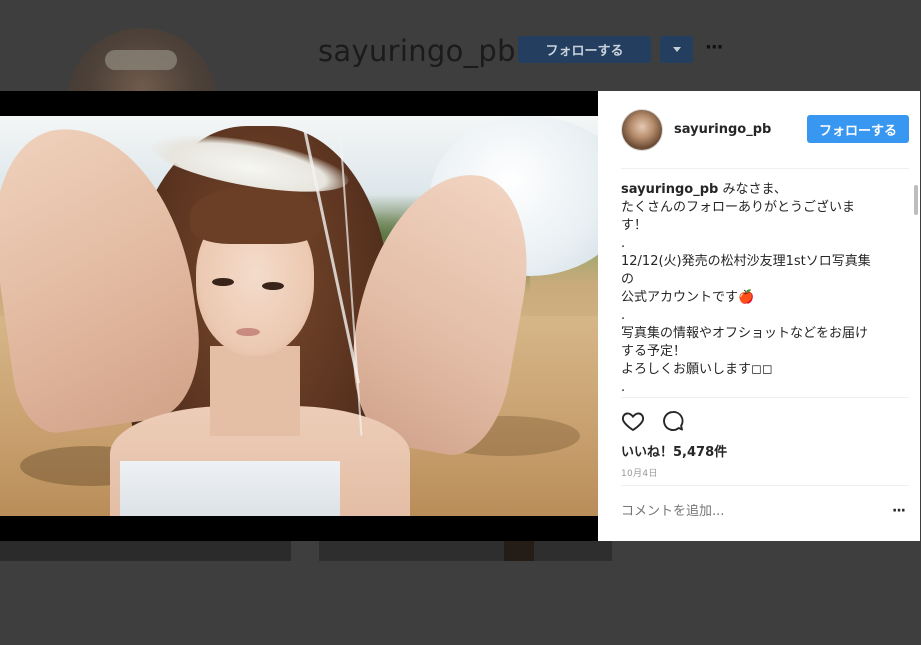  I want to click on caption-username: sayuringo_pb, so click(669, 189).